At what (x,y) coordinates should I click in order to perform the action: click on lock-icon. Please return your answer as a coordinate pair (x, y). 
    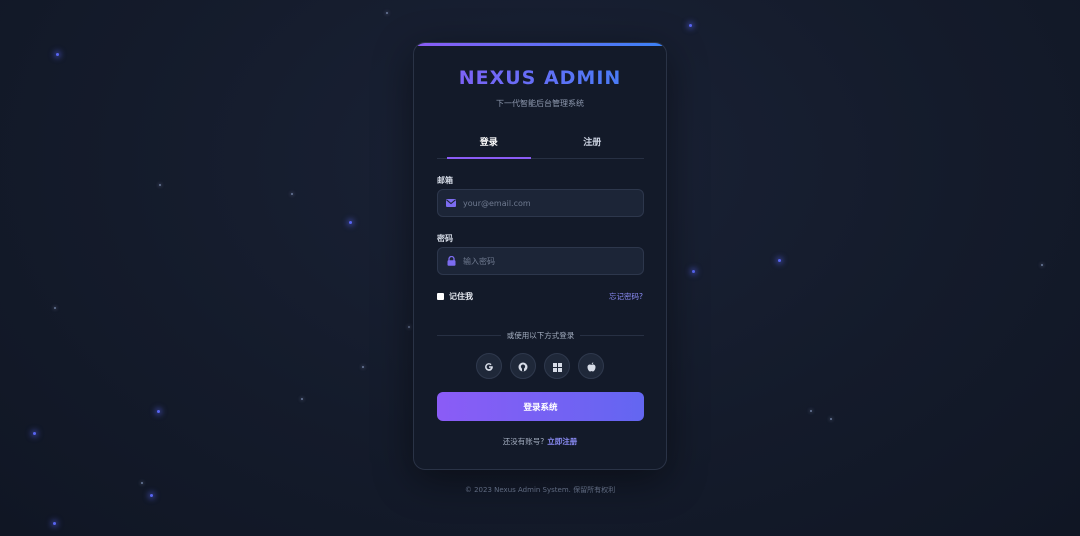
    Looking at the image, I should click on (451, 261).